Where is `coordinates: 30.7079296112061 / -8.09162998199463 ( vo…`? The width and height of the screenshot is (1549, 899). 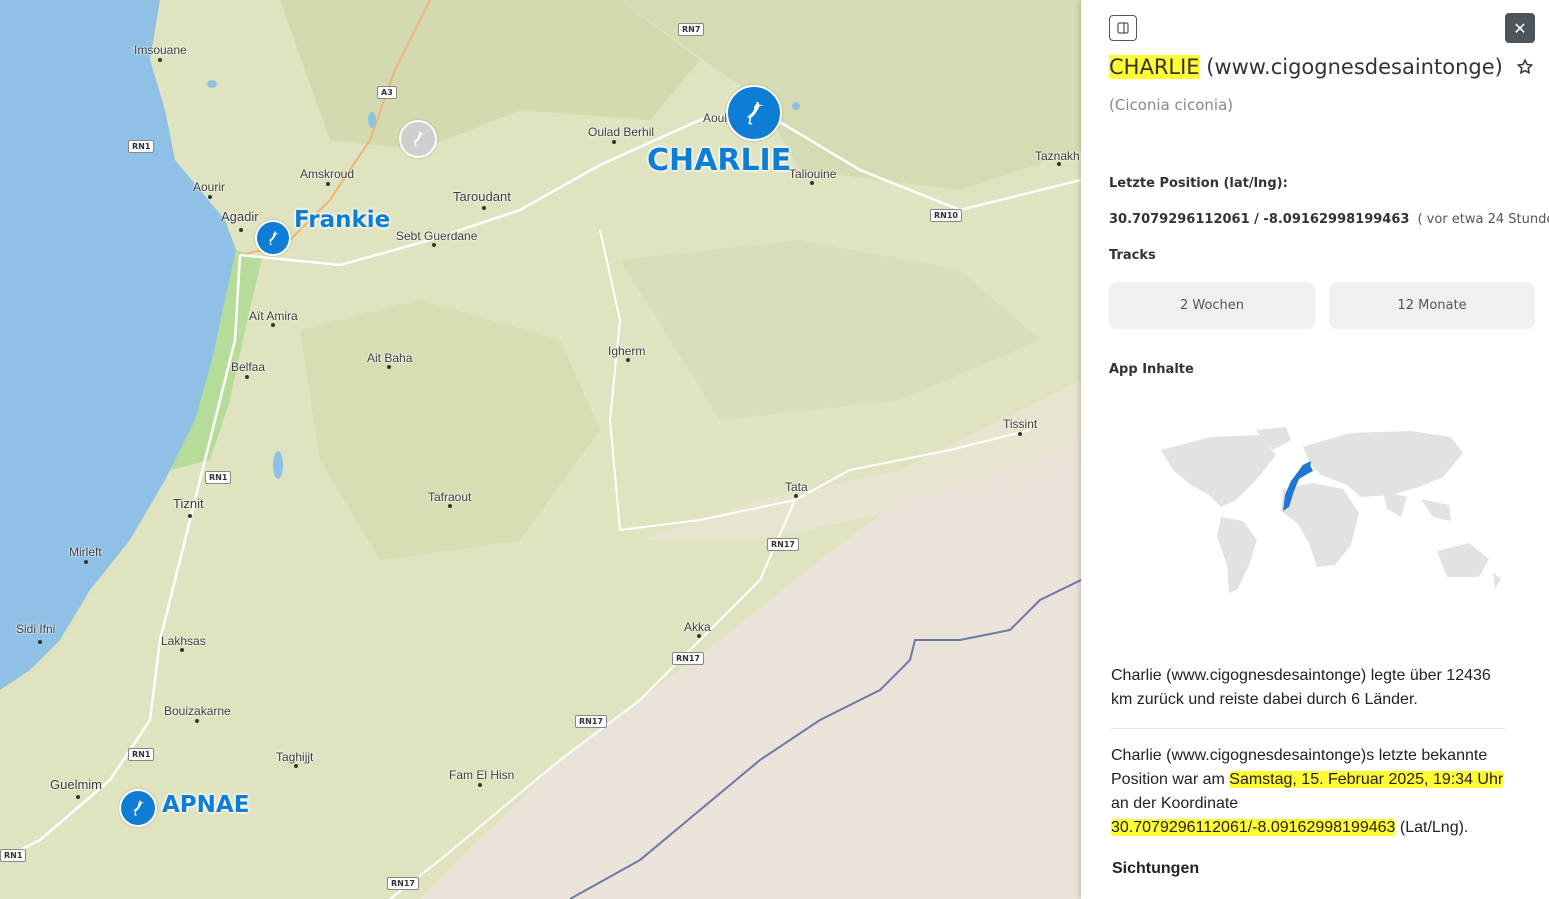
coordinates: 30.7079296112061 / -8.09162998199463 ( vo… is located at coordinates (1329, 219).